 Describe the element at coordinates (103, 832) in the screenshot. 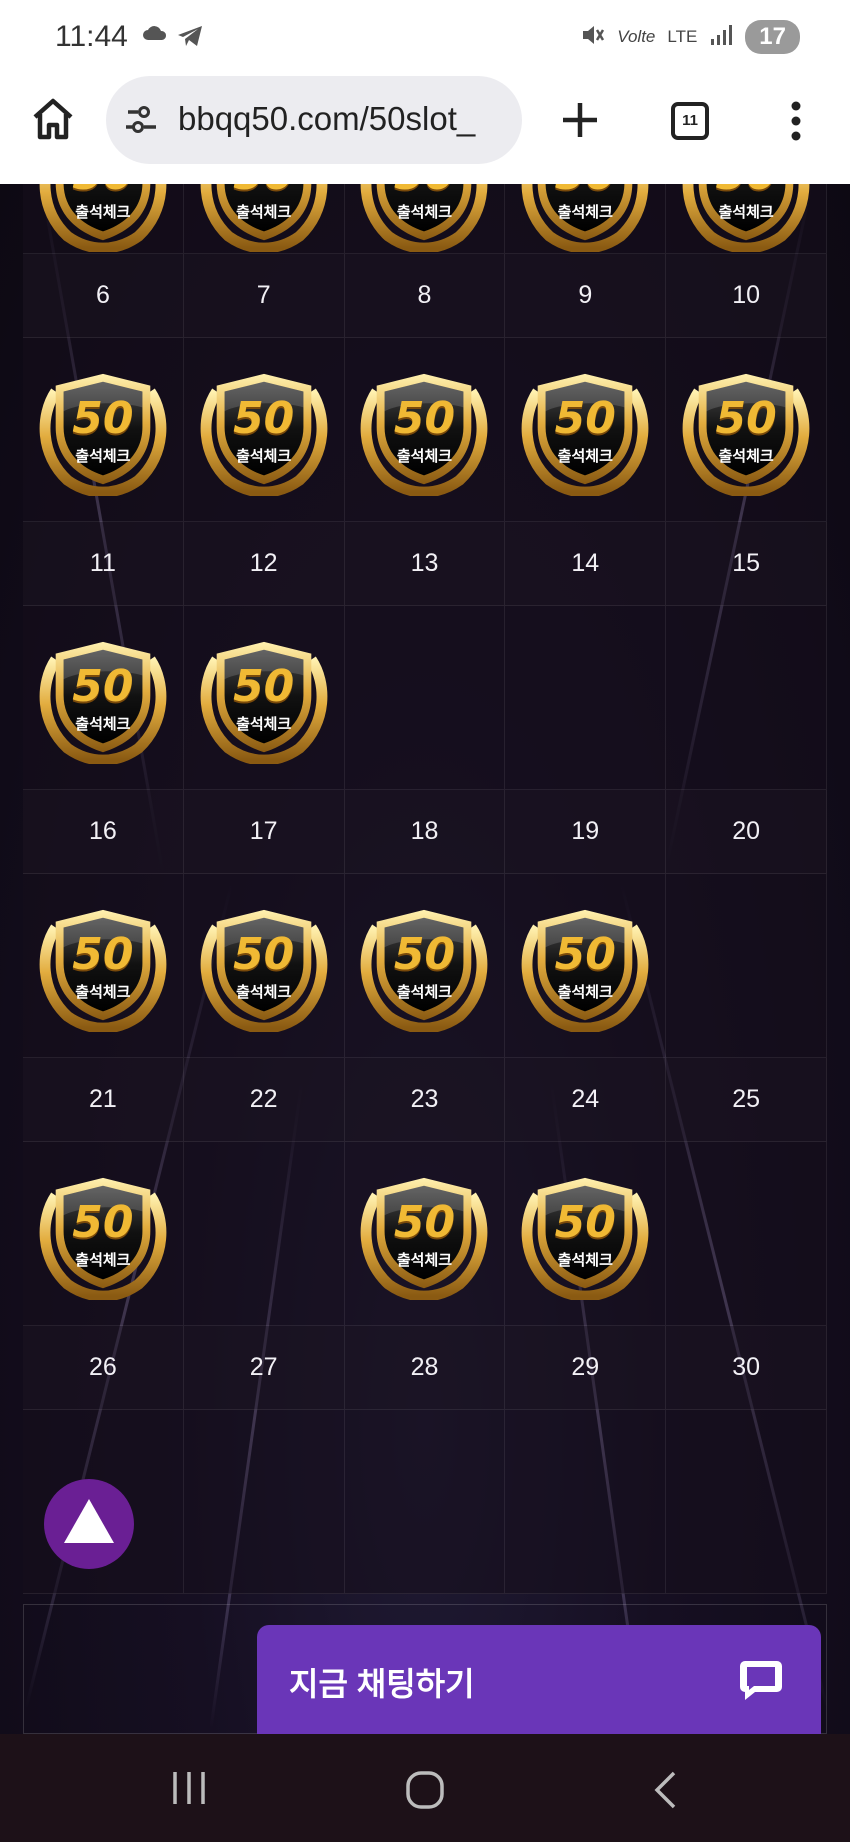

I see `calendar-date: 16` at that location.